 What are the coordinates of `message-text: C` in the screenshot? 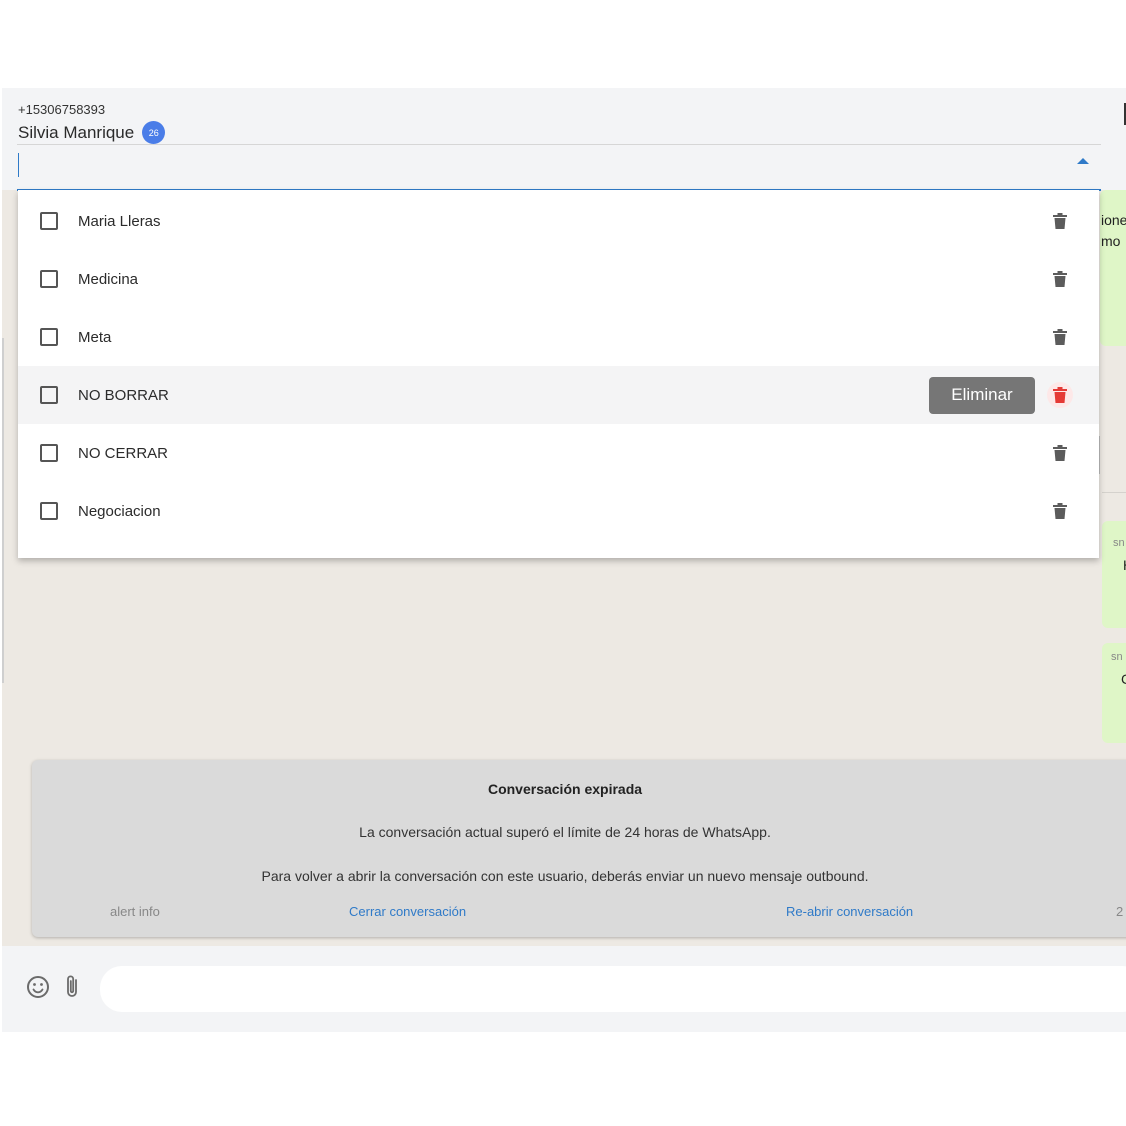 It's located at (1118, 679).